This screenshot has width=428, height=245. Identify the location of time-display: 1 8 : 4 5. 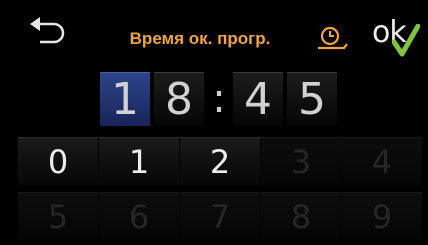
(220, 99).